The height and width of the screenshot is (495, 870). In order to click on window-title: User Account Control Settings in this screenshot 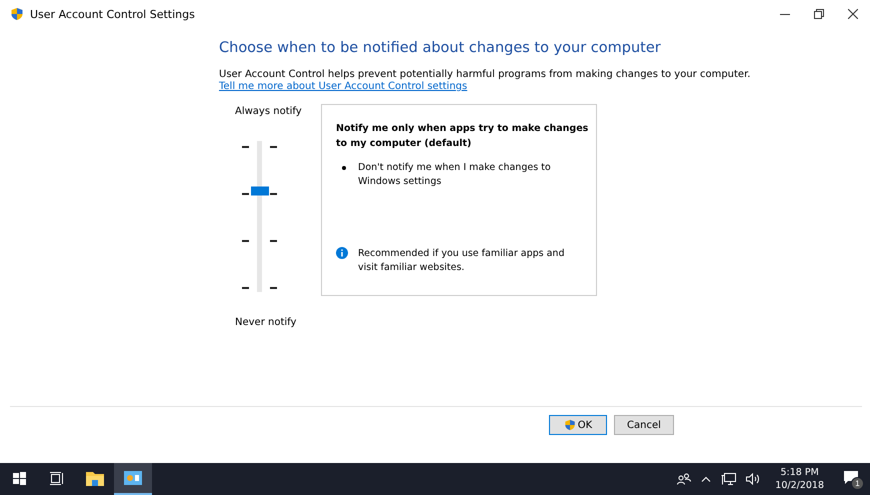, I will do `click(112, 14)`.